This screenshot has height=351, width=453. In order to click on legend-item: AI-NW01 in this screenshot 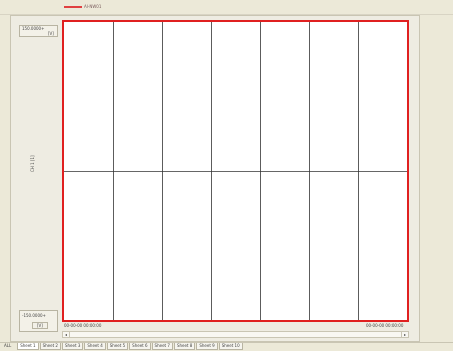, I will do `click(82, 6)`.